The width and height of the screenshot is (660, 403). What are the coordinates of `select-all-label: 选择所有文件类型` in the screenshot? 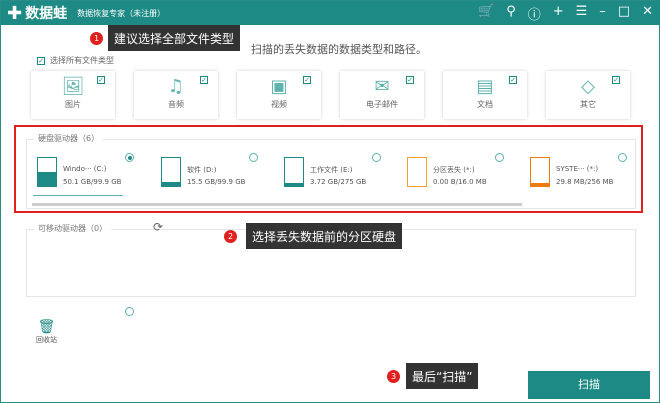 It's located at (82, 60).